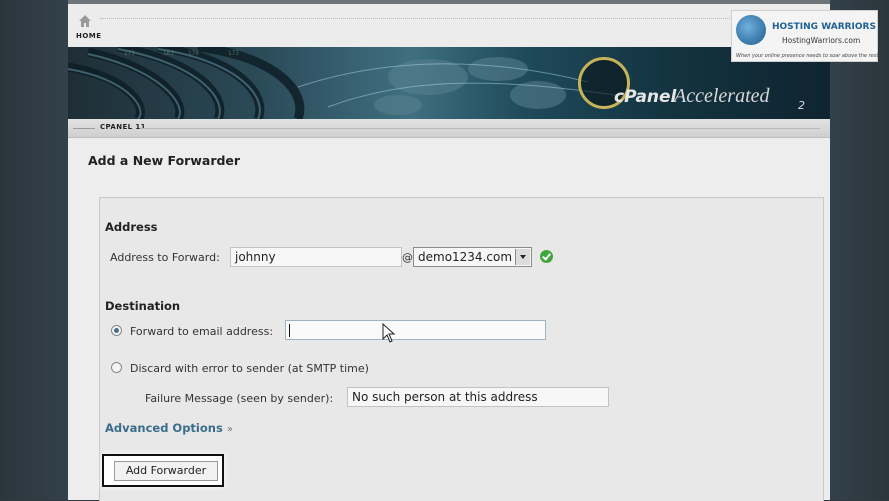 The width and height of the screenshot is (889, 501). Describe the element at coordinates (168, 53) in the screenshot. I see `svg-text: 163` at that location.